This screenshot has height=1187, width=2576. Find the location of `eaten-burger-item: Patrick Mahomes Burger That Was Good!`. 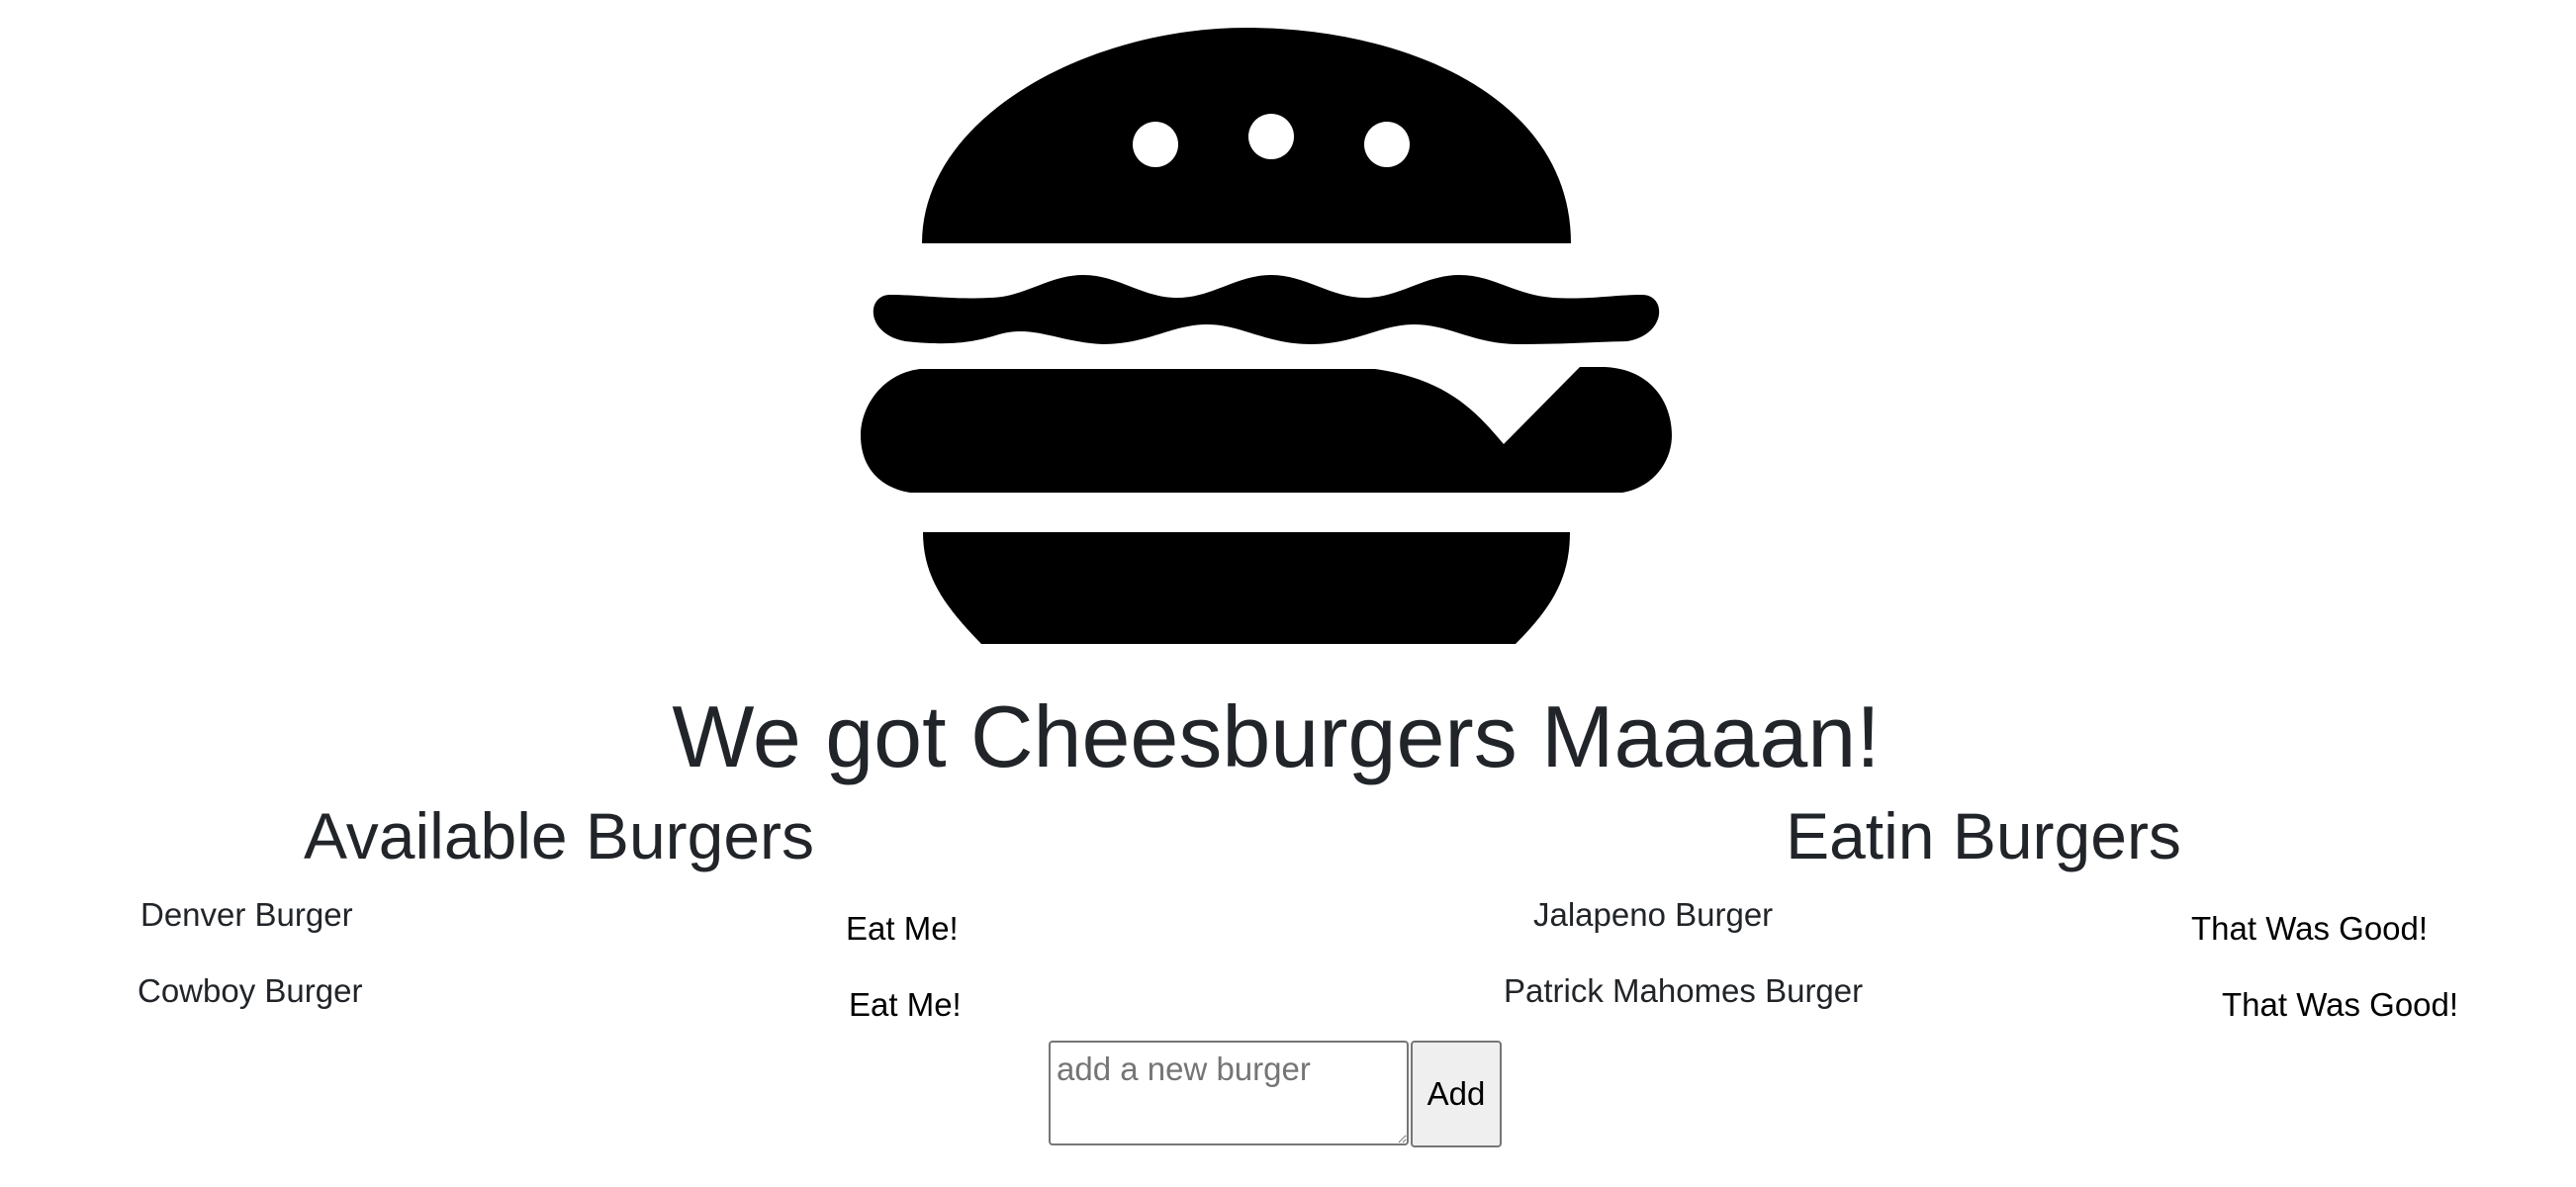

eaten-burger-item: Patrick Mahomes Burger That Was Good! is located at coordinates (1989, 1005).